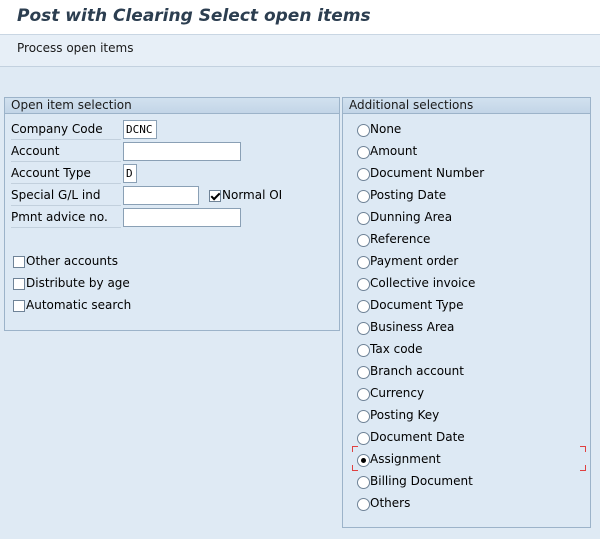  I want to click on account-input, so click(182, 151).